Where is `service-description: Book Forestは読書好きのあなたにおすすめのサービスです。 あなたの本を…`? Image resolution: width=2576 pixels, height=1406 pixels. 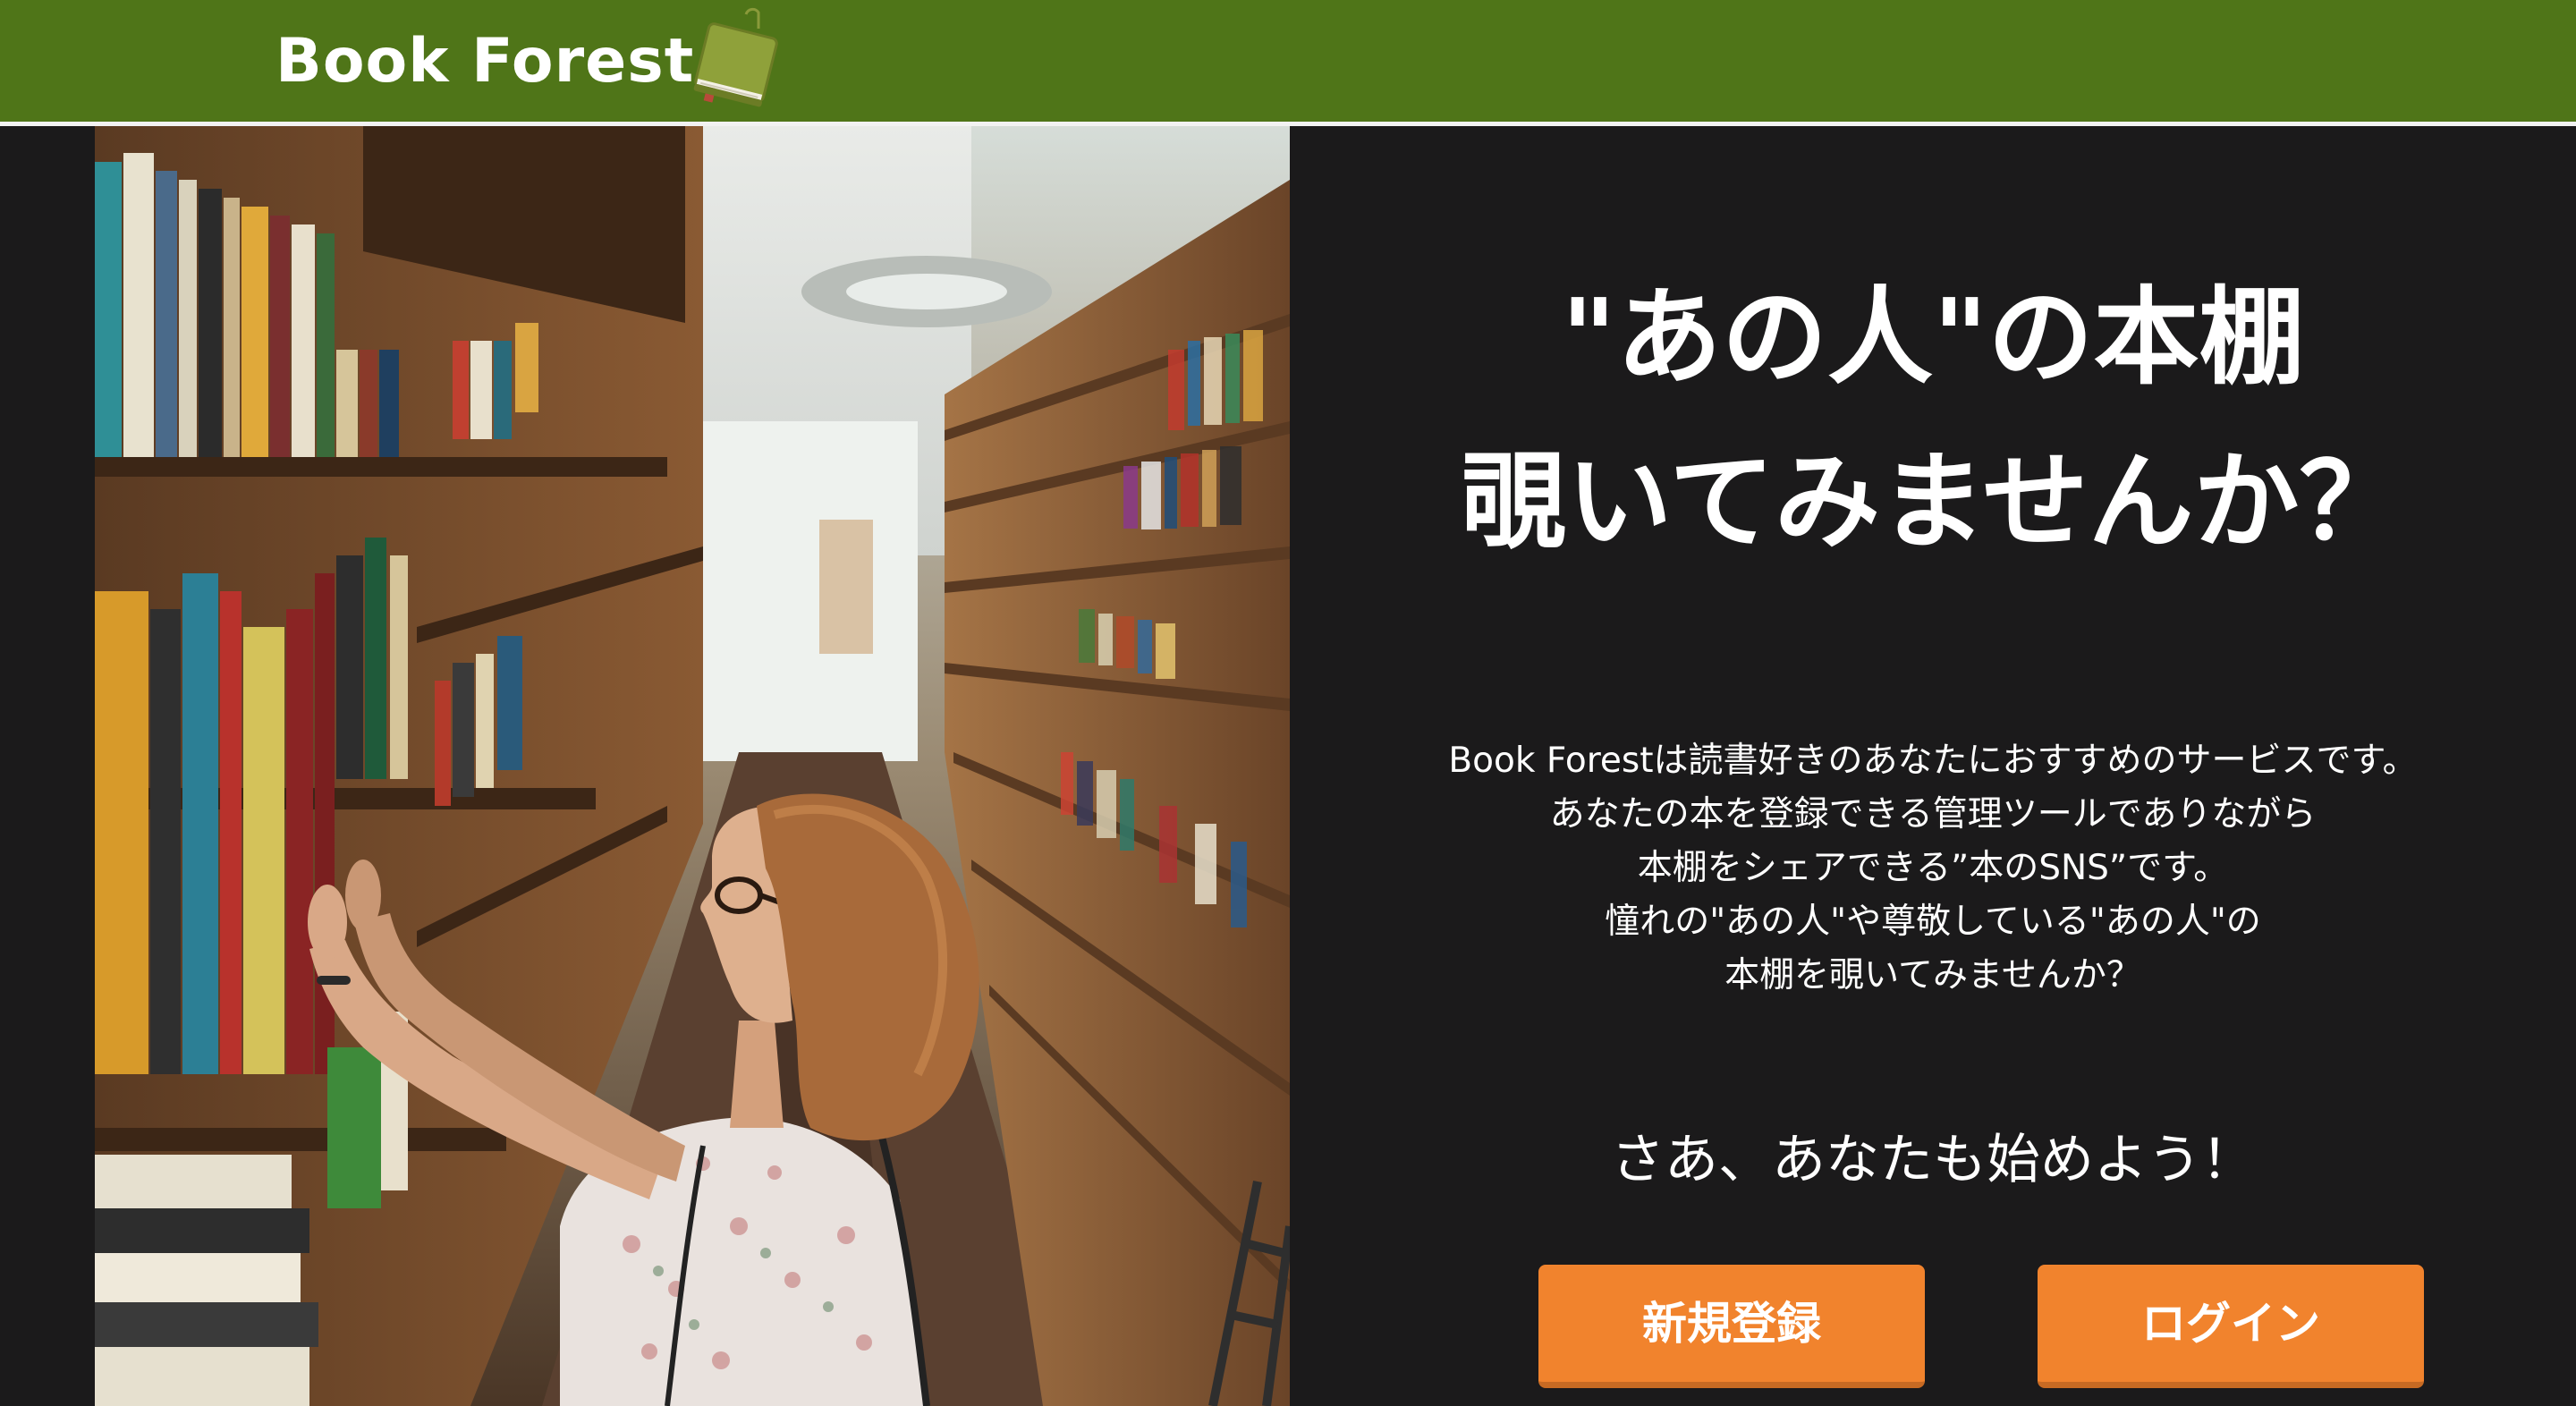
service-description: Book Forestは読書好きのあなたにおすすめのサービスです。 あなたの本を… is located at coordinates (1933, 869).